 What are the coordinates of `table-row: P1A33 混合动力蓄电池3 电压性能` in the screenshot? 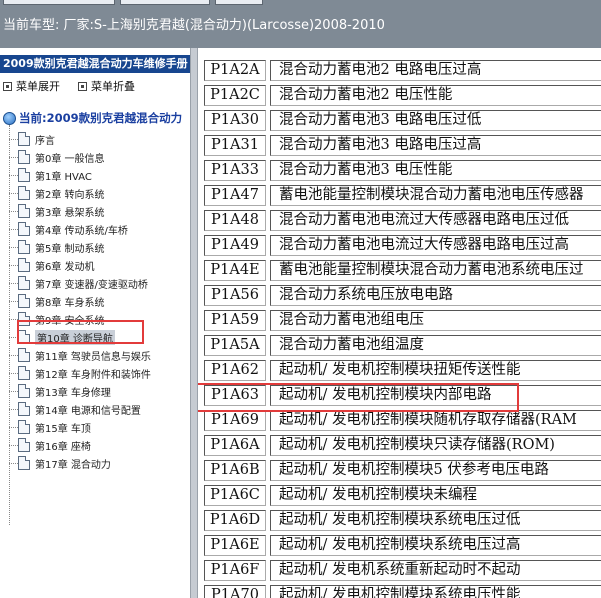 It's located at (402, 170).